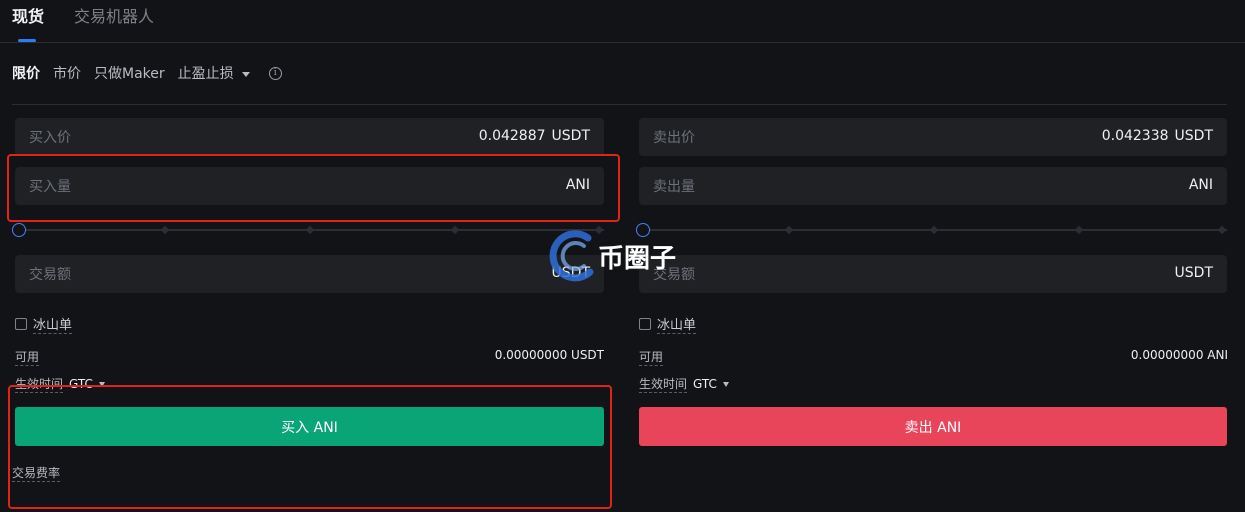  What do you see at coordinates (577, 185) in the screenshot?
I see `buy-amount-unit: ANI` at bounding box center [577, 185].